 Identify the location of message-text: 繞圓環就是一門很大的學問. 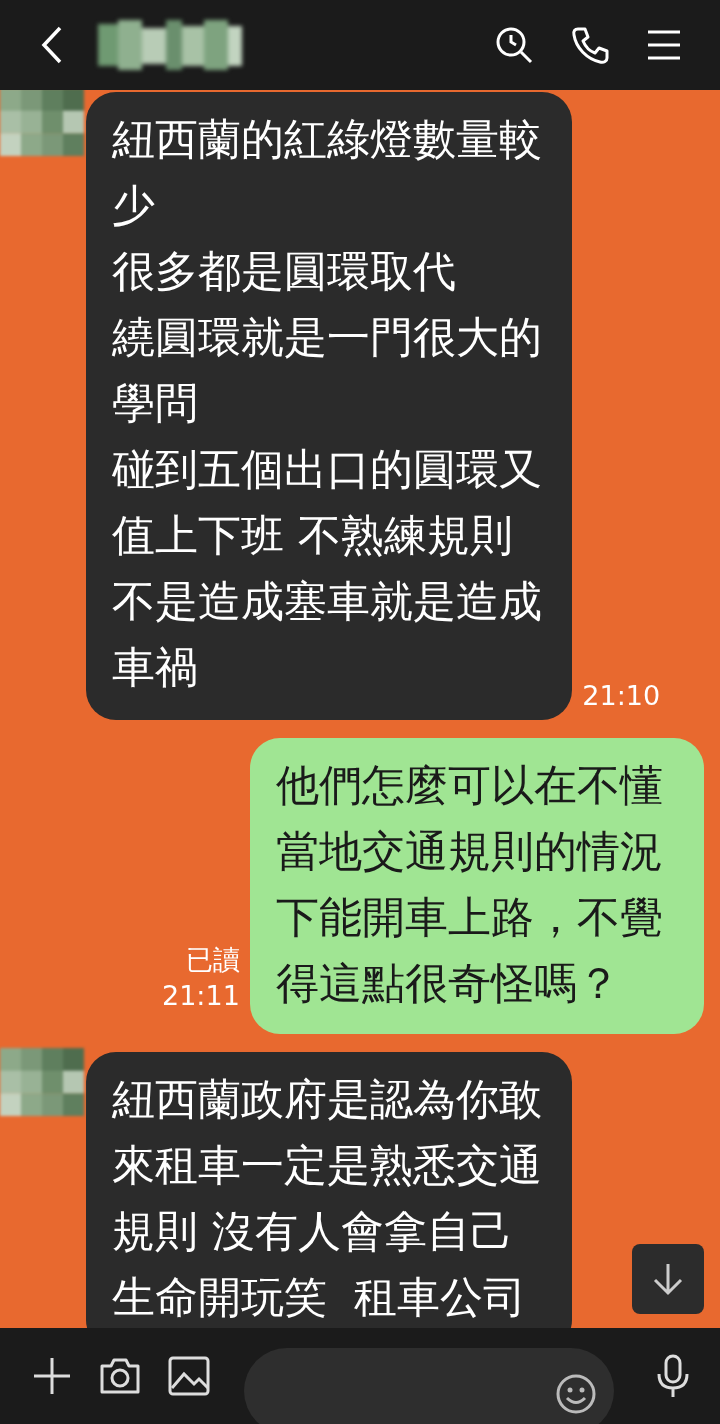
(327, 370).